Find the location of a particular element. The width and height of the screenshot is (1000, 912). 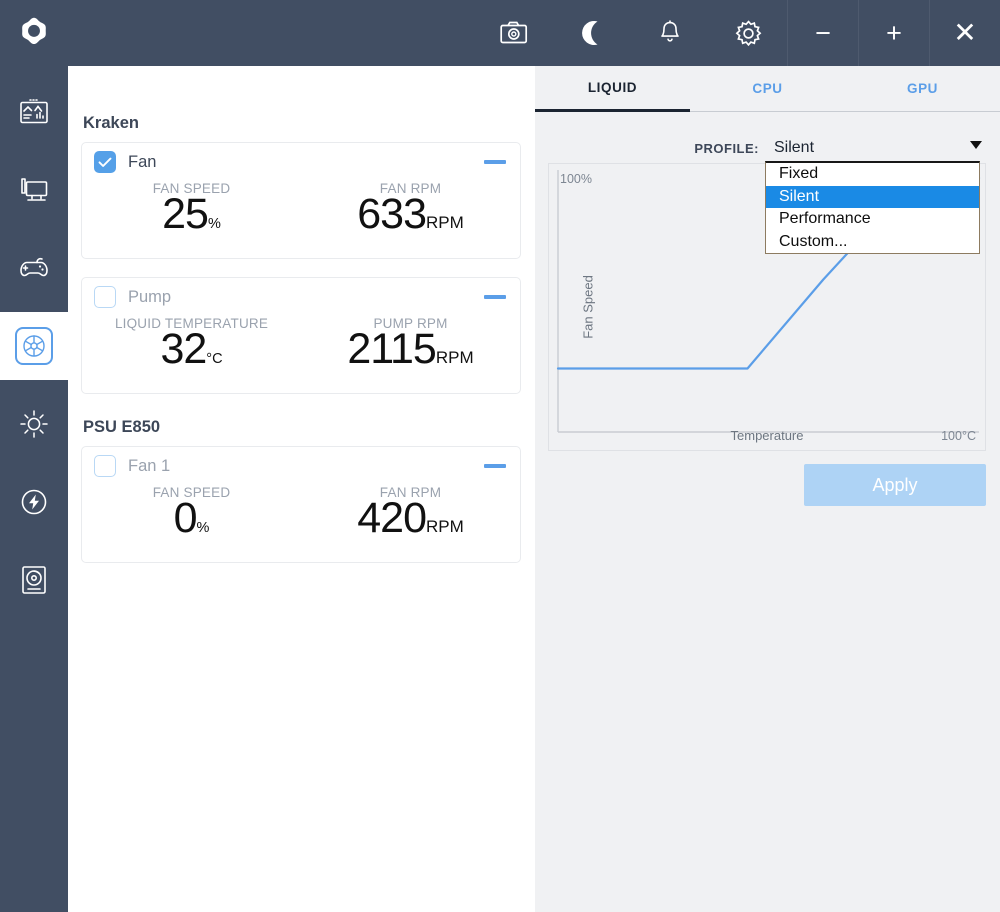

chart-x-axis-label: Temperature is located at coordinates (767, 435).